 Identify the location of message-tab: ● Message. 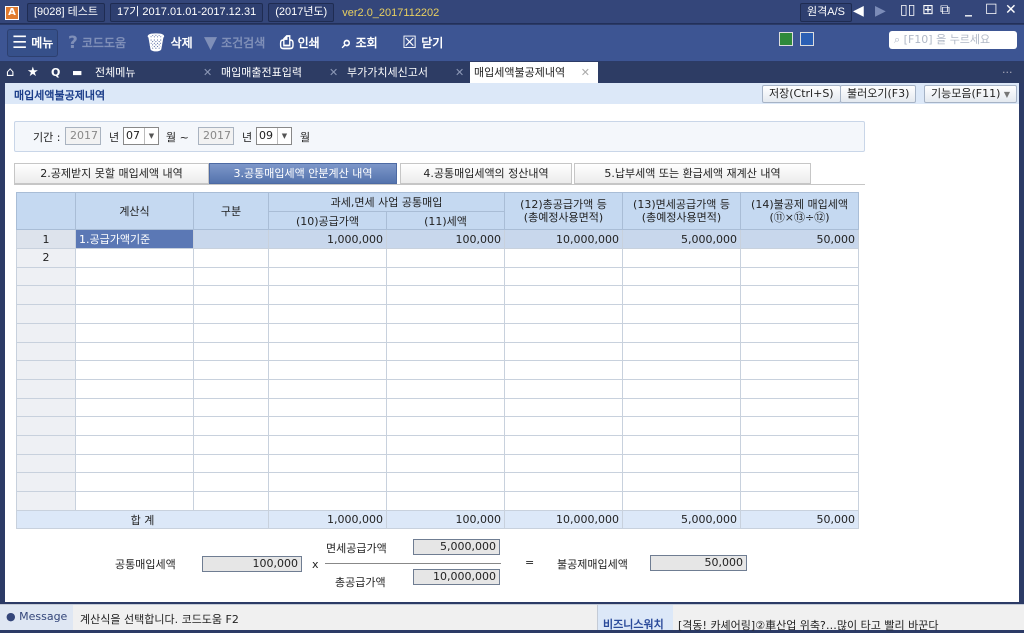
(36, 617).